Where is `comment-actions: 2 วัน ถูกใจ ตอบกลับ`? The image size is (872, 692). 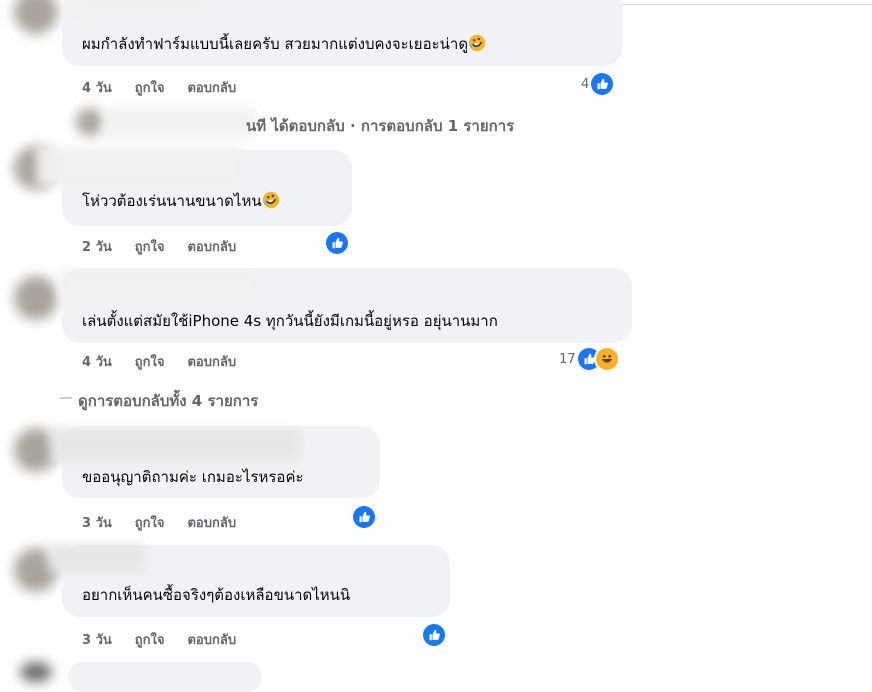 comment-actions: 2 วัน ถูกใจ ตอบกลับ is located at coordinates (159, 246).